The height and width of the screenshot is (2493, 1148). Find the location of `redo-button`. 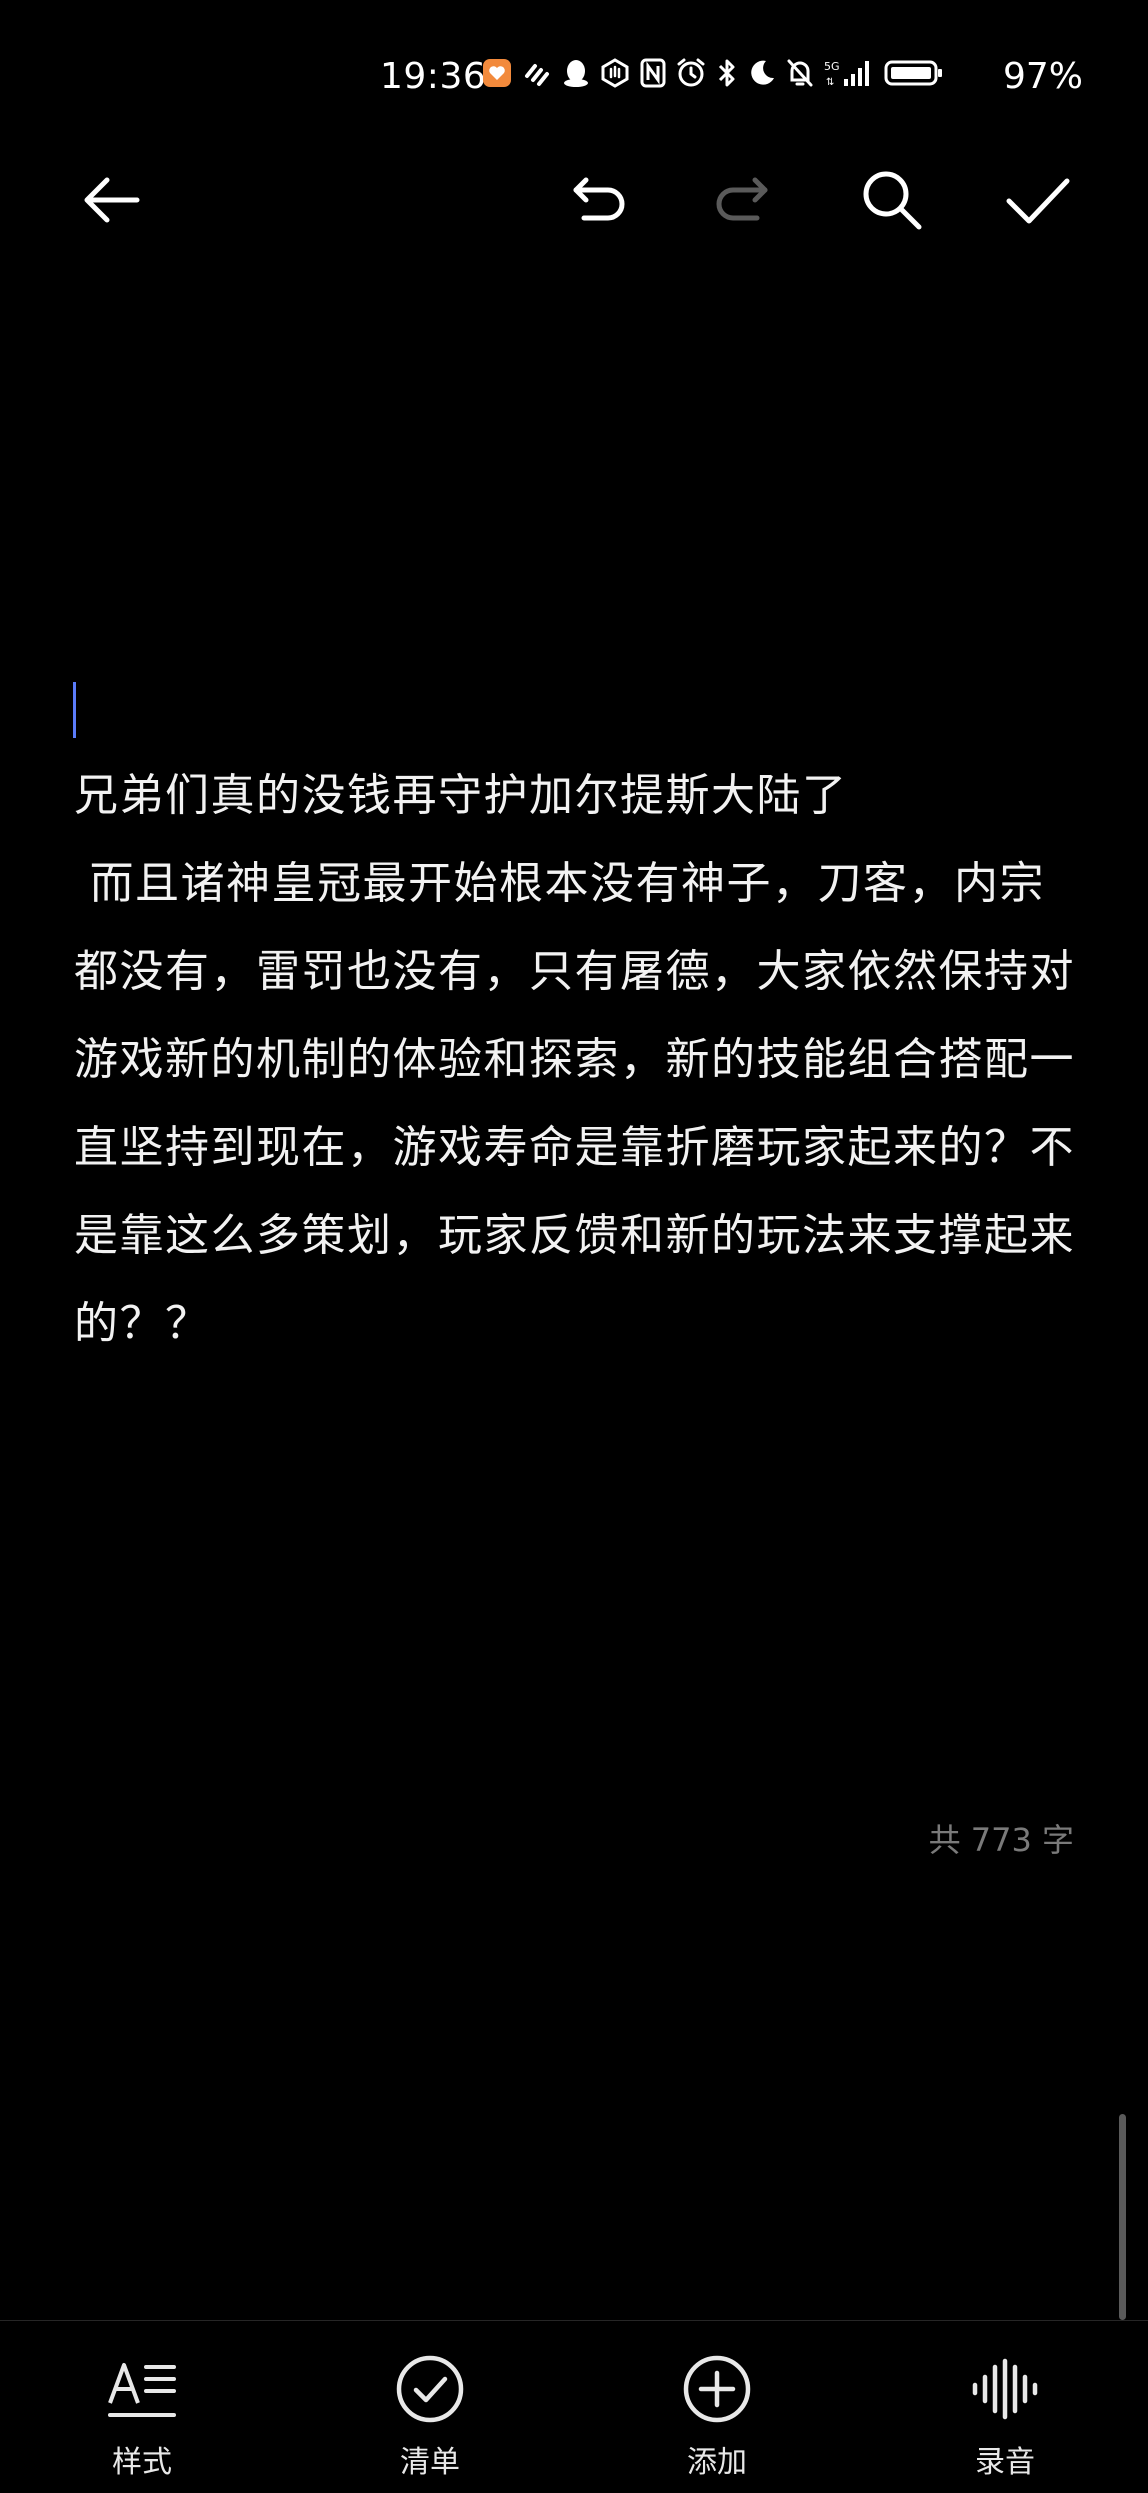

redo-button is located at coordinates (741, 200).